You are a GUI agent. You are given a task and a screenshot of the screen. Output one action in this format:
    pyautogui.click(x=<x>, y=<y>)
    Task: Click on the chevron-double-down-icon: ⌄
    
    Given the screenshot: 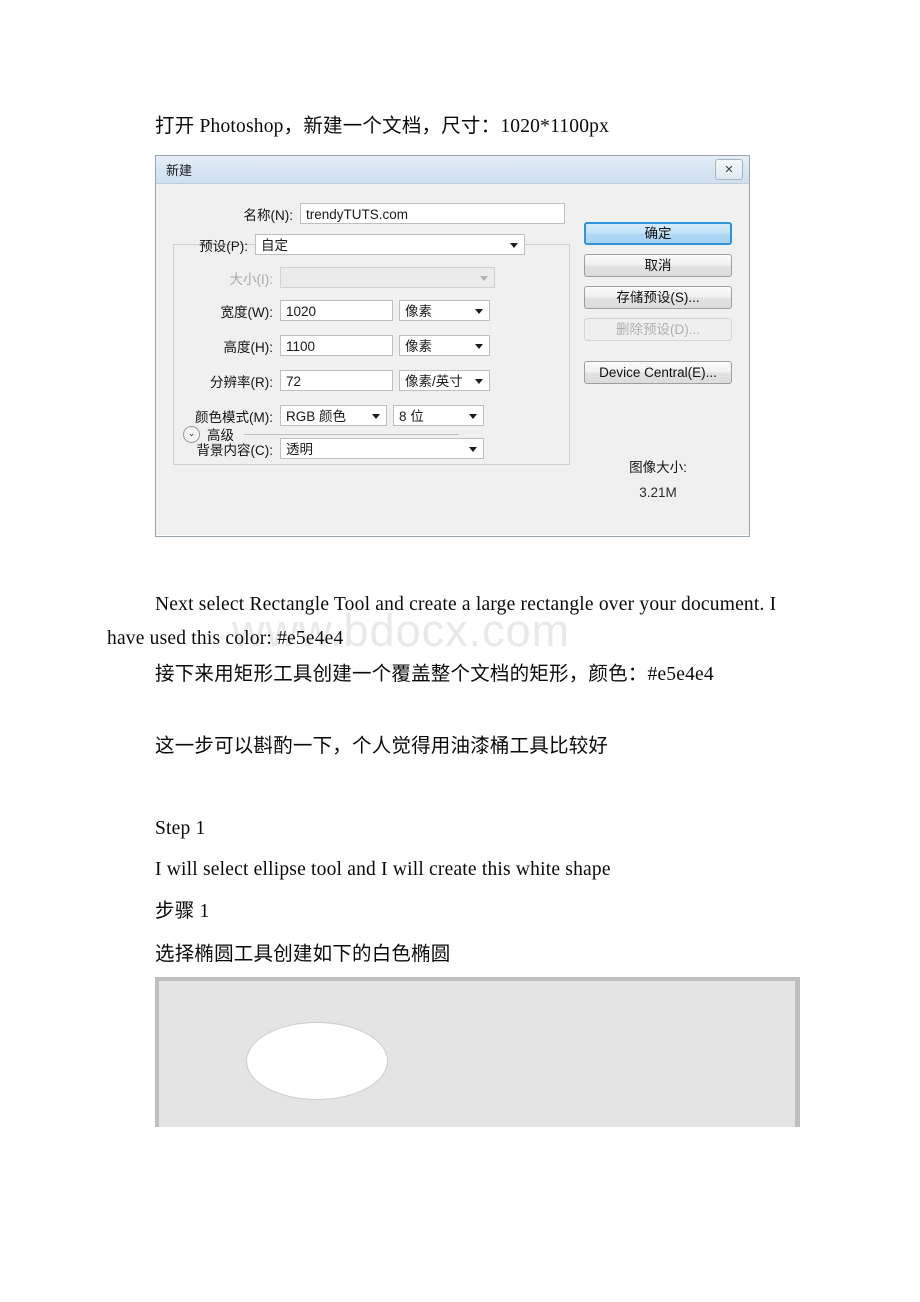 What is the action you would take?
    pyautogui.click(x=191, y=434)
    